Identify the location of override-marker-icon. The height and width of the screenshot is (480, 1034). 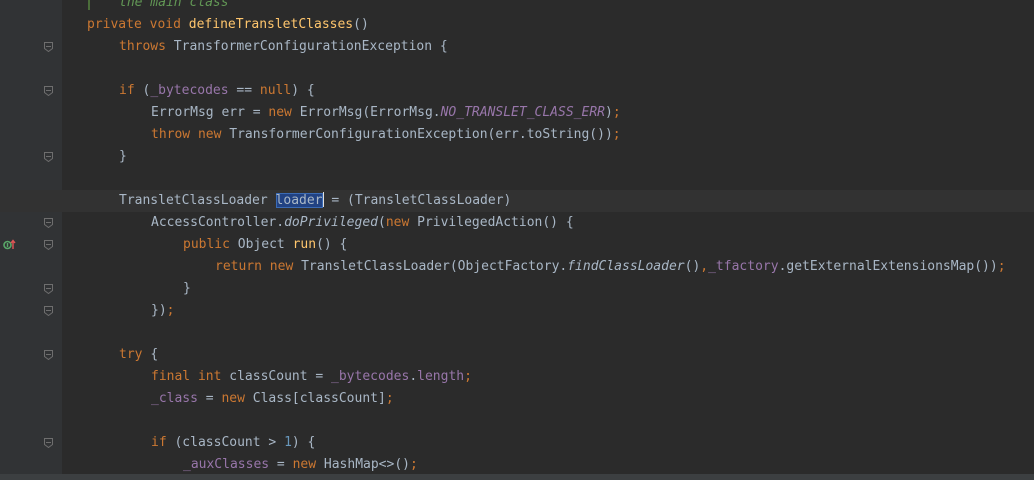
(10, 245).